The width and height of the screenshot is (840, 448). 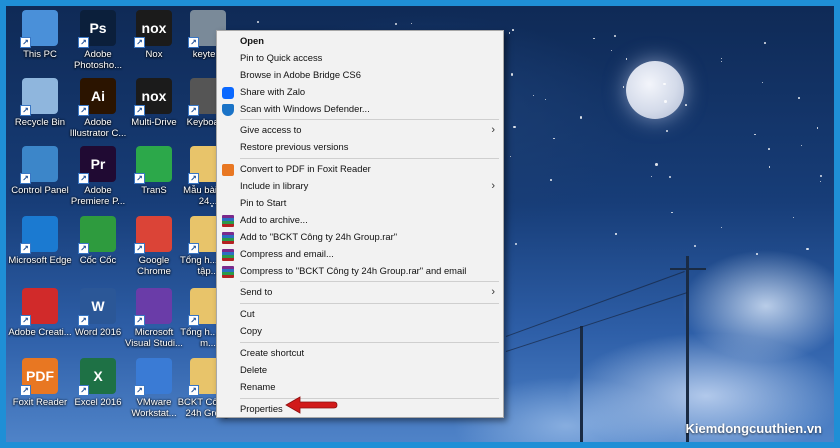 I want to click on defender-icon, so click(x=228, y=109).